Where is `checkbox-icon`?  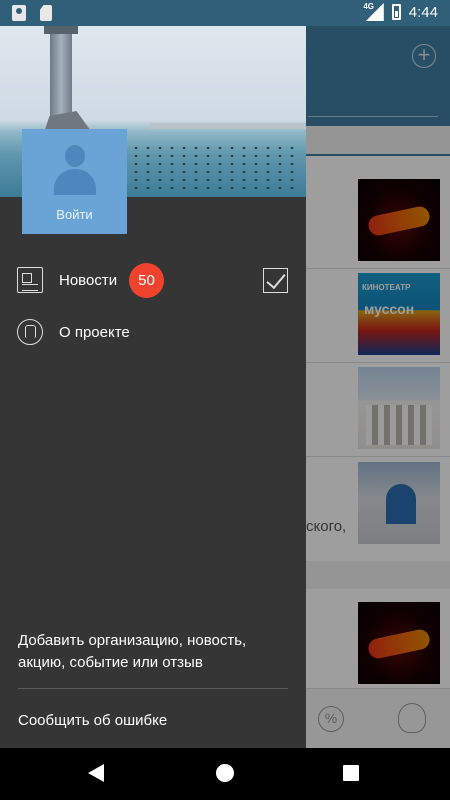 checkbox-icon is located at coordinates (275, 280).